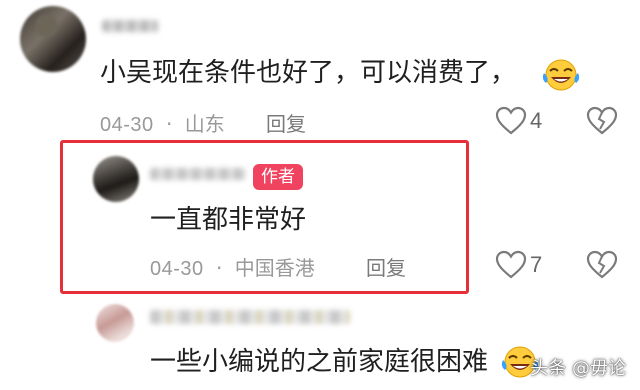  Describe the element at coordinates (578, 368) in the screenshot. I see `watermark: 头条 @毋论` at that location.